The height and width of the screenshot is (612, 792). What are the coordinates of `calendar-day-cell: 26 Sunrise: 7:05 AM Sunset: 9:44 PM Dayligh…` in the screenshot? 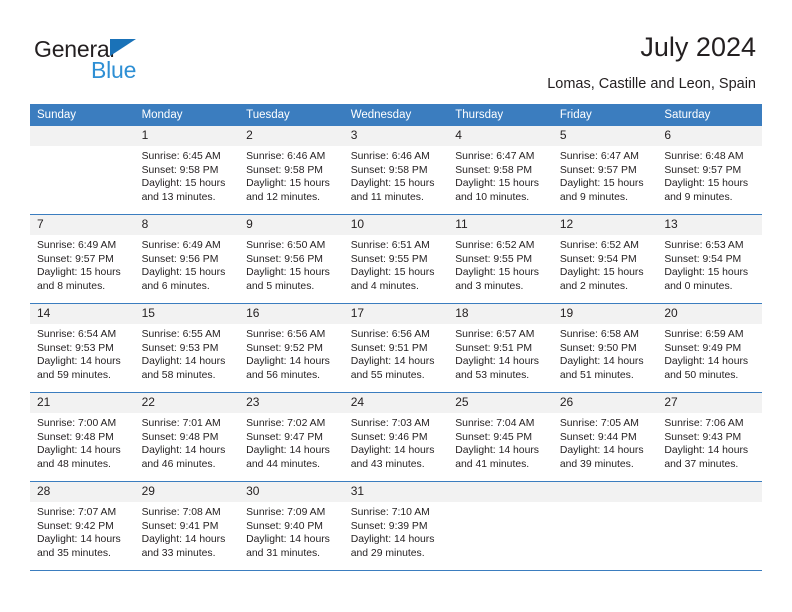 It's located at (605, 437).